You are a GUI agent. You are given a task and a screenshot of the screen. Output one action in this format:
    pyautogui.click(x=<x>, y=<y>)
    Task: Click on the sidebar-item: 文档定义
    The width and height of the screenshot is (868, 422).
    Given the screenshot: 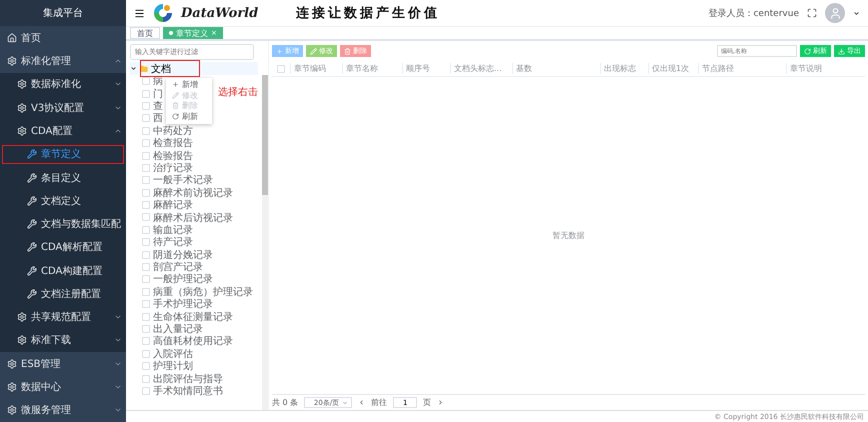 What is the action you would take?
    pyautogui.click(x=63, y=200)
    